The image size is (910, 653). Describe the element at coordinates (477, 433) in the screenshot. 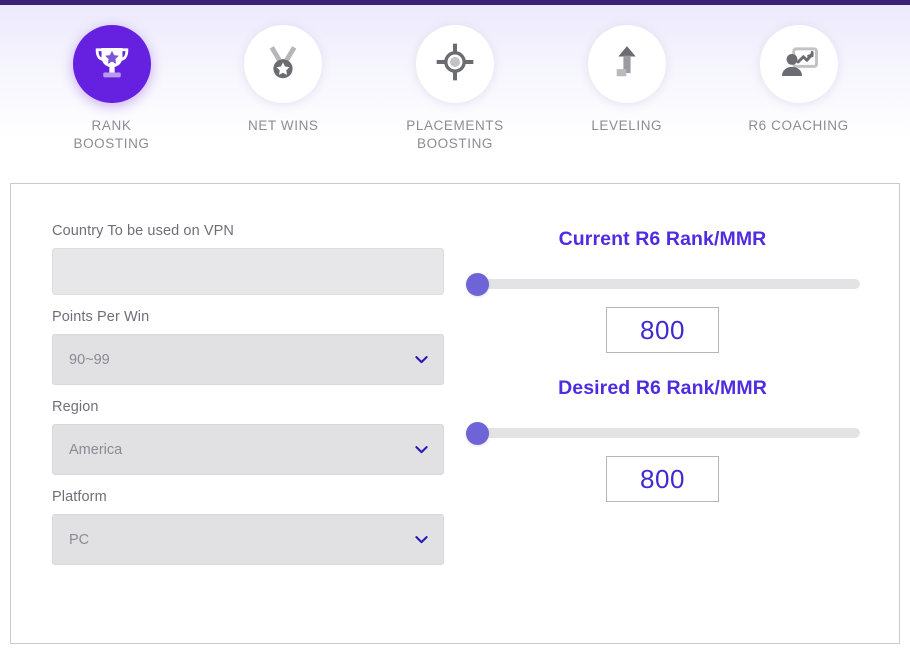

I see `desired-rank-slider-thumb` at that location.